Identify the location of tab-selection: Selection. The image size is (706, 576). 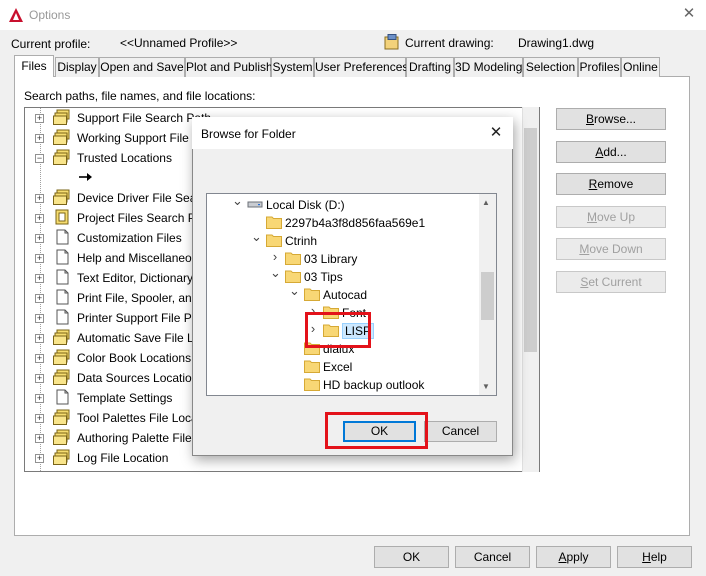
(550, 67).